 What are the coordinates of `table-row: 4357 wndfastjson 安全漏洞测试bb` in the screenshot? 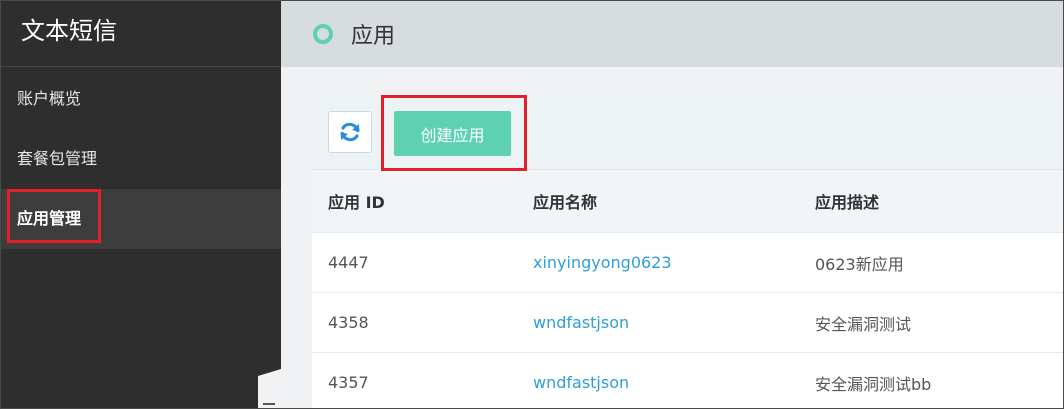 It's located at (687, 380).